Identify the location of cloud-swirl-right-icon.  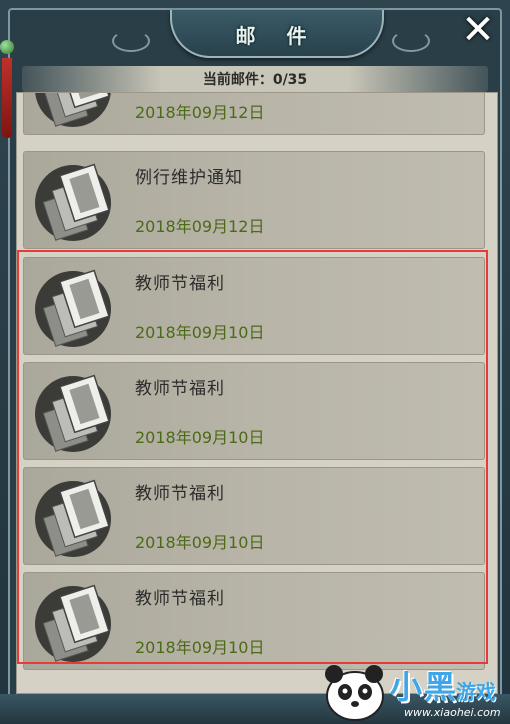
(411, 41).